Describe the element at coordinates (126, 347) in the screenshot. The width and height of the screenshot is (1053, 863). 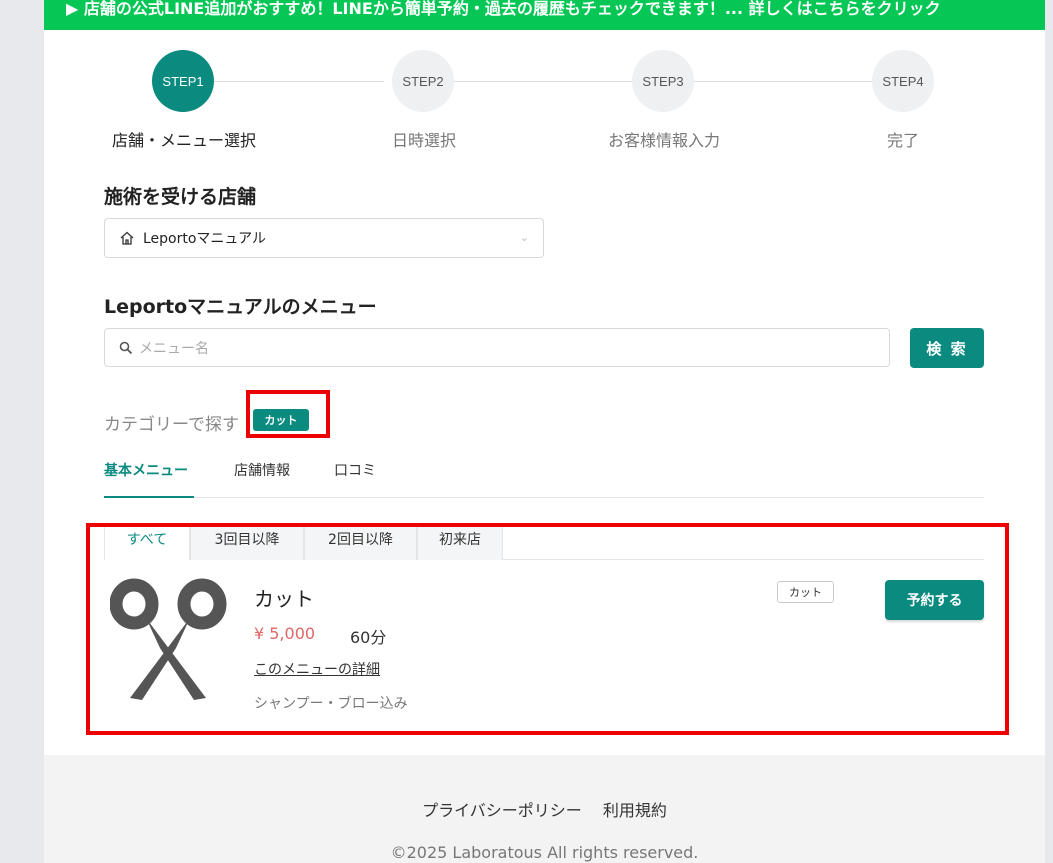
I see `search-icon` at that location.